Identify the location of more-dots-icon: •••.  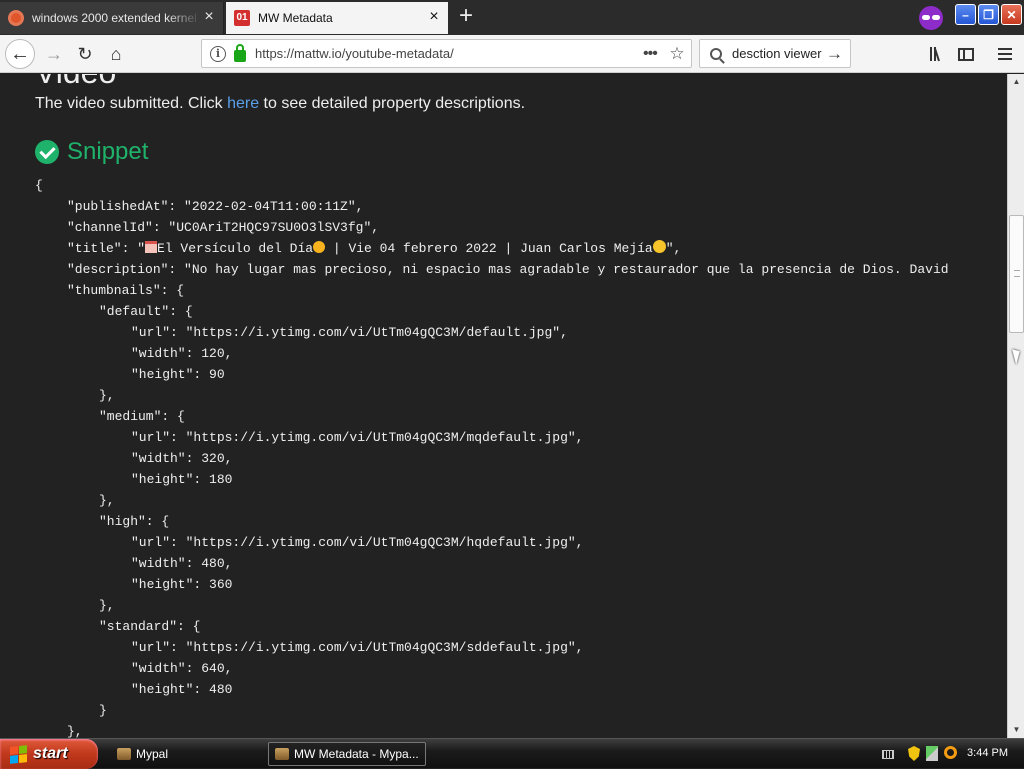
(653, 54).